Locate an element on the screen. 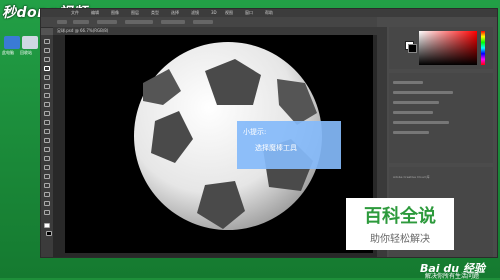 This screenshot has width=500, height=280. tools-panel is located at coordinates (47, 146).